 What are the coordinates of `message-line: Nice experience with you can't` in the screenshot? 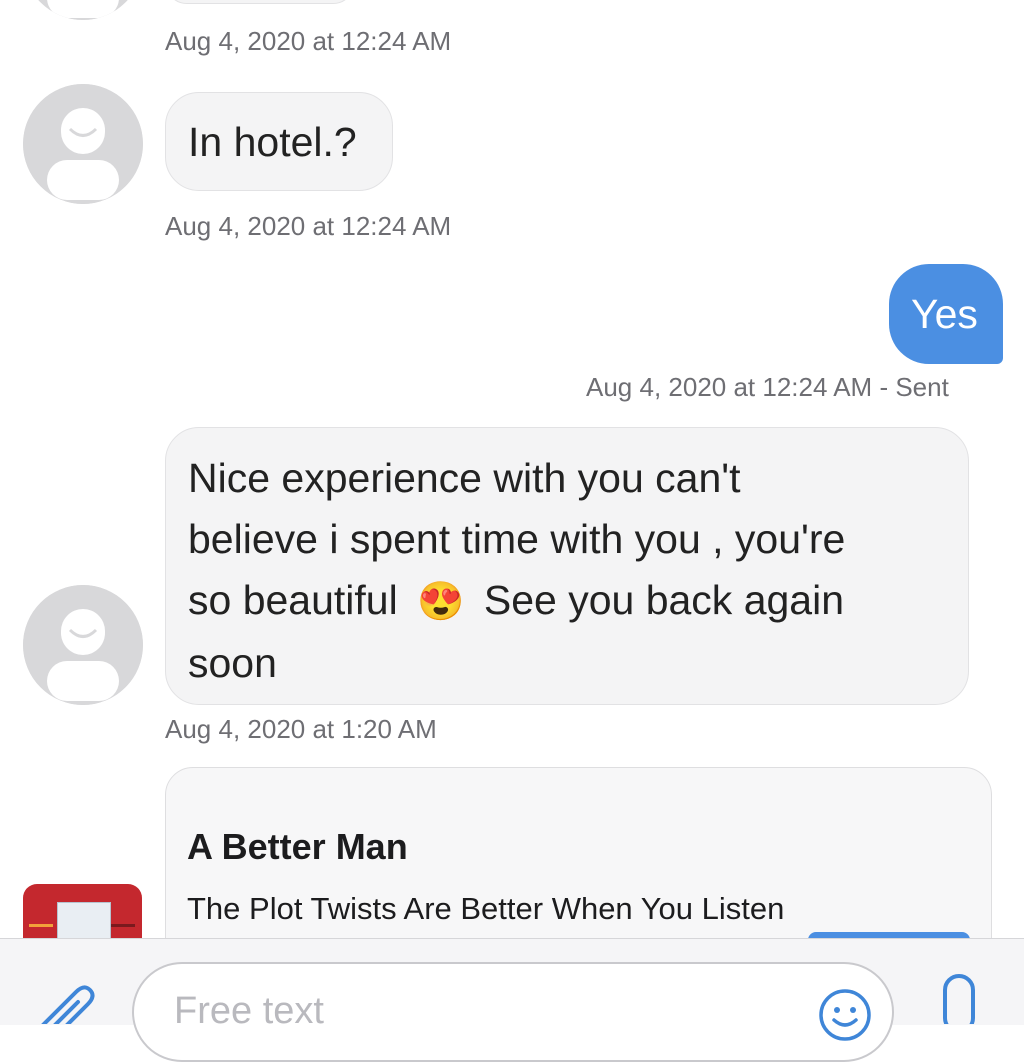 It's located at (464, 478).